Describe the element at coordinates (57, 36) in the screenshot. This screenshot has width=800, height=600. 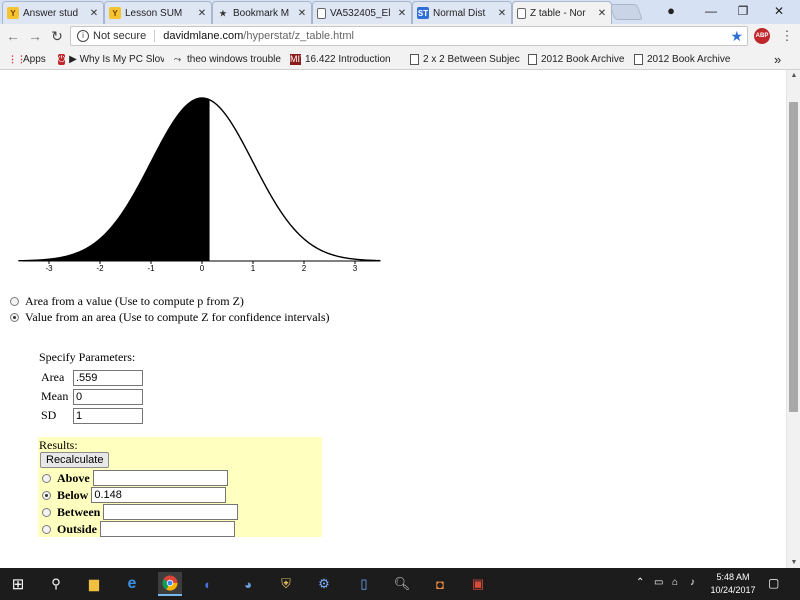
I see `reload-icon: ↻` at that location.